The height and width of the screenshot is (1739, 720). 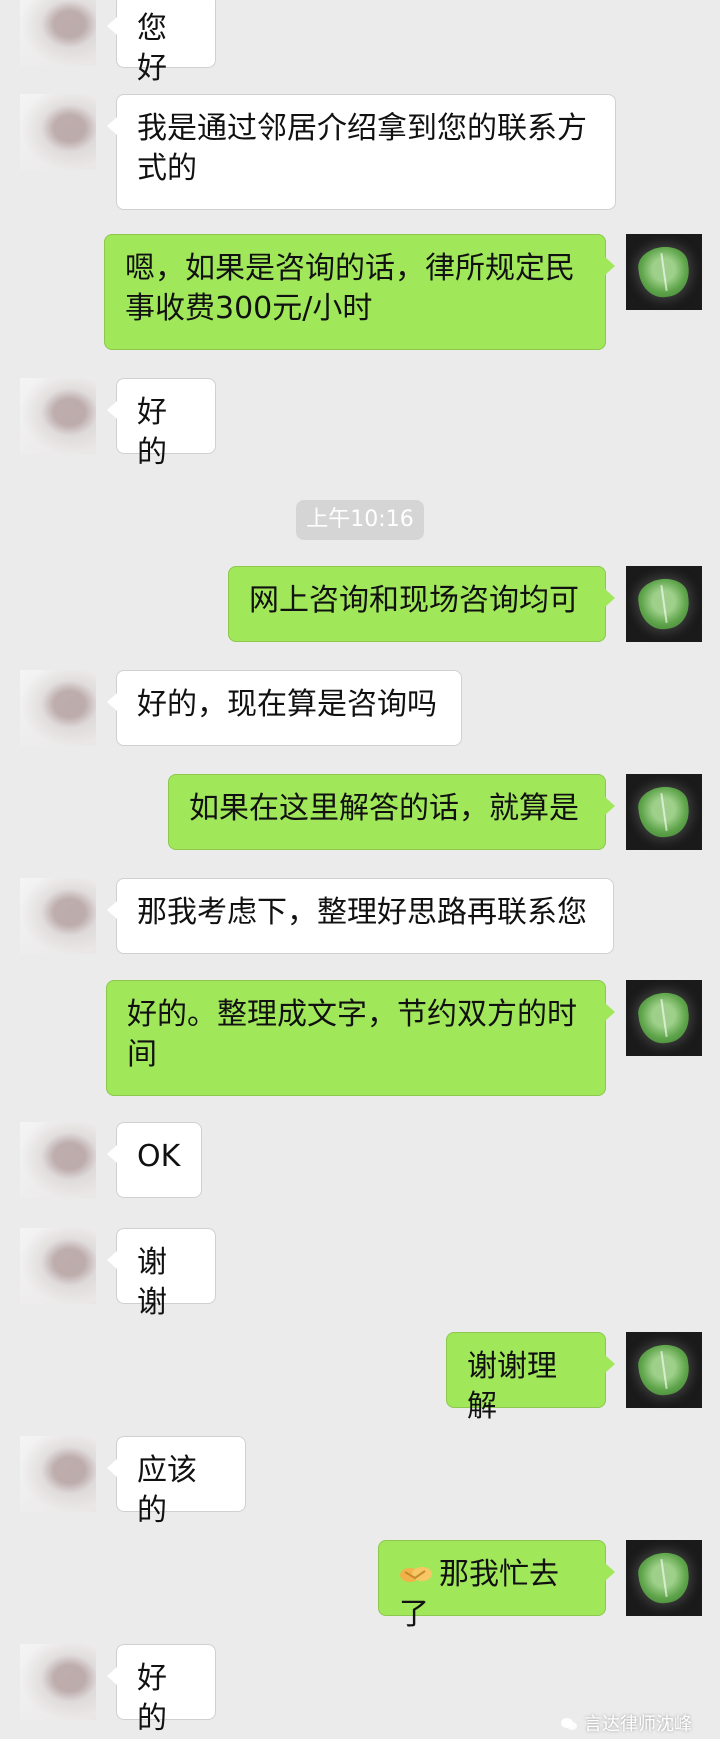 What do you see at coordinates (161, 1274) in the screenshot?
I see `message-bubble-incoming: 谢谢` at bounding box center [161, 1274].